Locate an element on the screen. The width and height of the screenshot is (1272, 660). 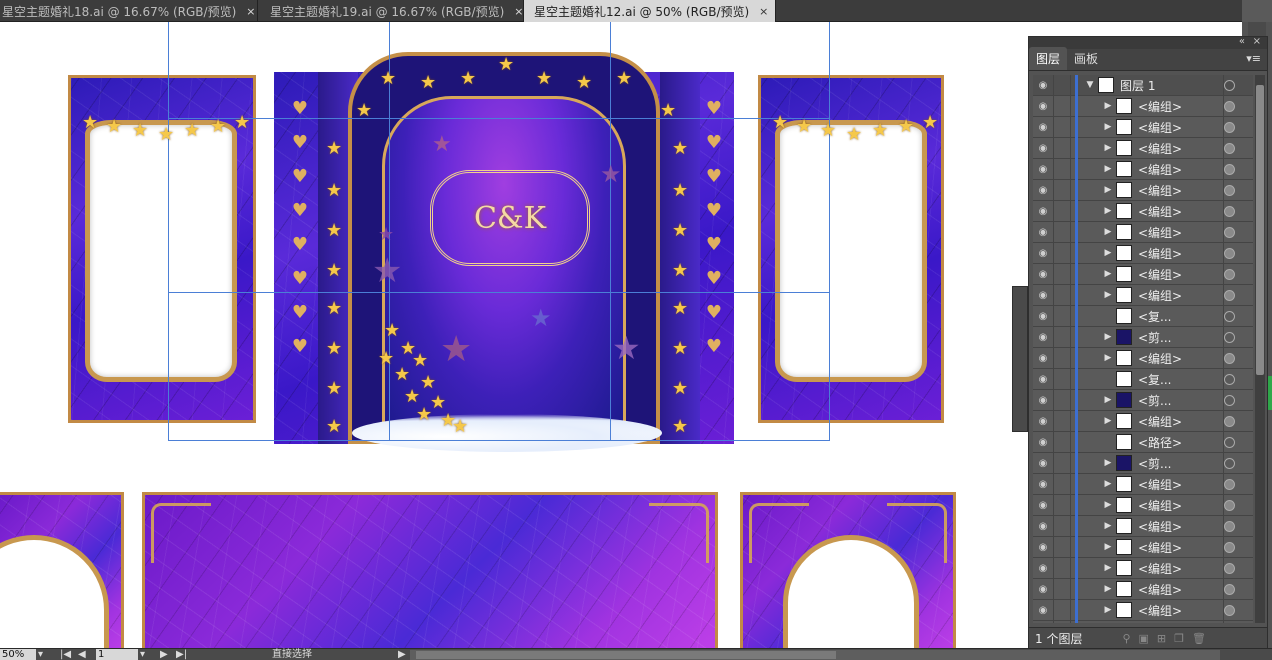
search-icon: ⚲ is located at coordinates (1126, 638).